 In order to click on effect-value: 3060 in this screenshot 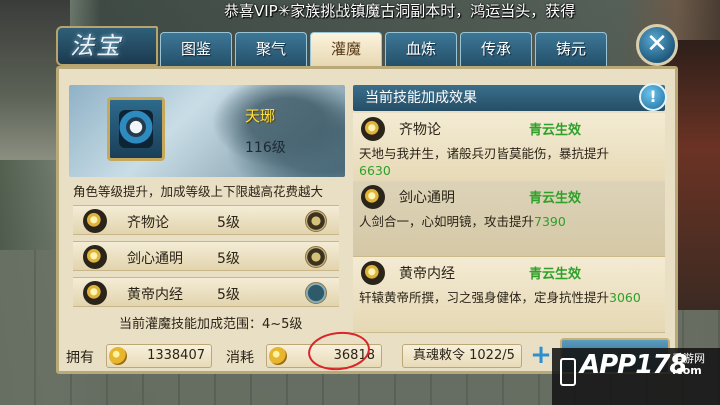, I will do `click(625, 297)`.